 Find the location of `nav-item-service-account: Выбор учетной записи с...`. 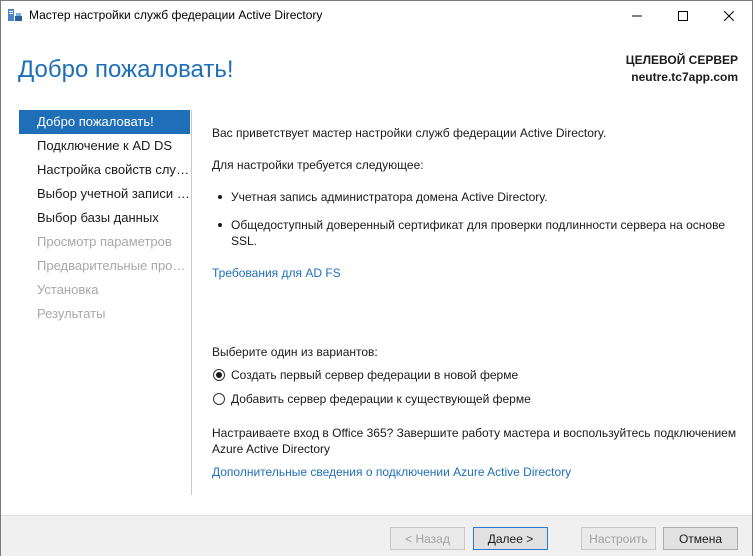

nav-item-service-account: Выбор учетной записи с... is located at coordinates (104, 194).